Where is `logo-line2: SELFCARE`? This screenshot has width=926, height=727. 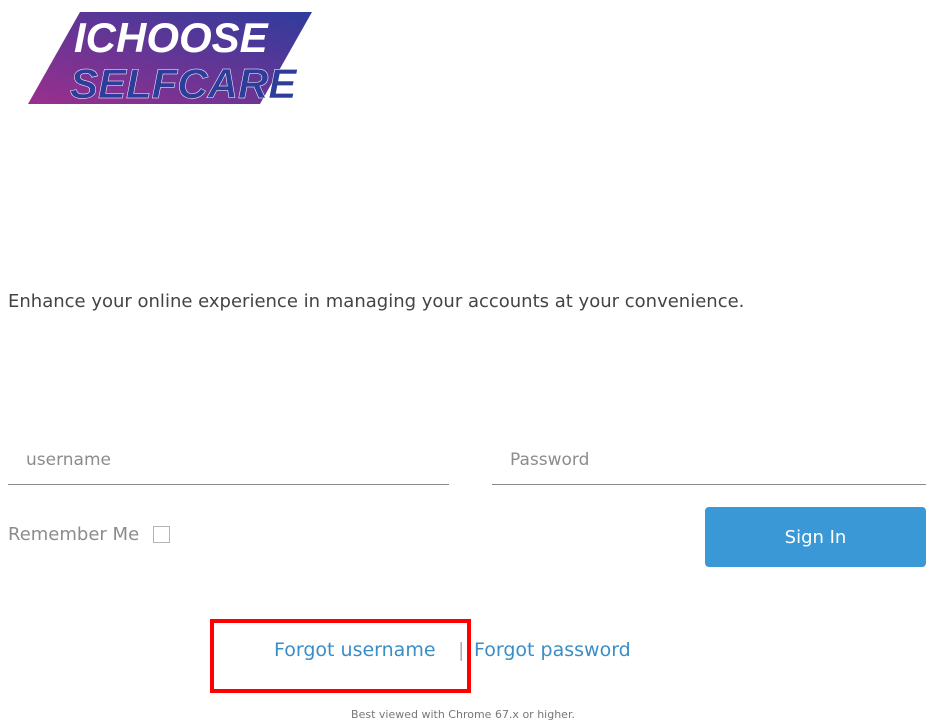
logo-line2: SELFCARE is located at coordinates (184, 83).